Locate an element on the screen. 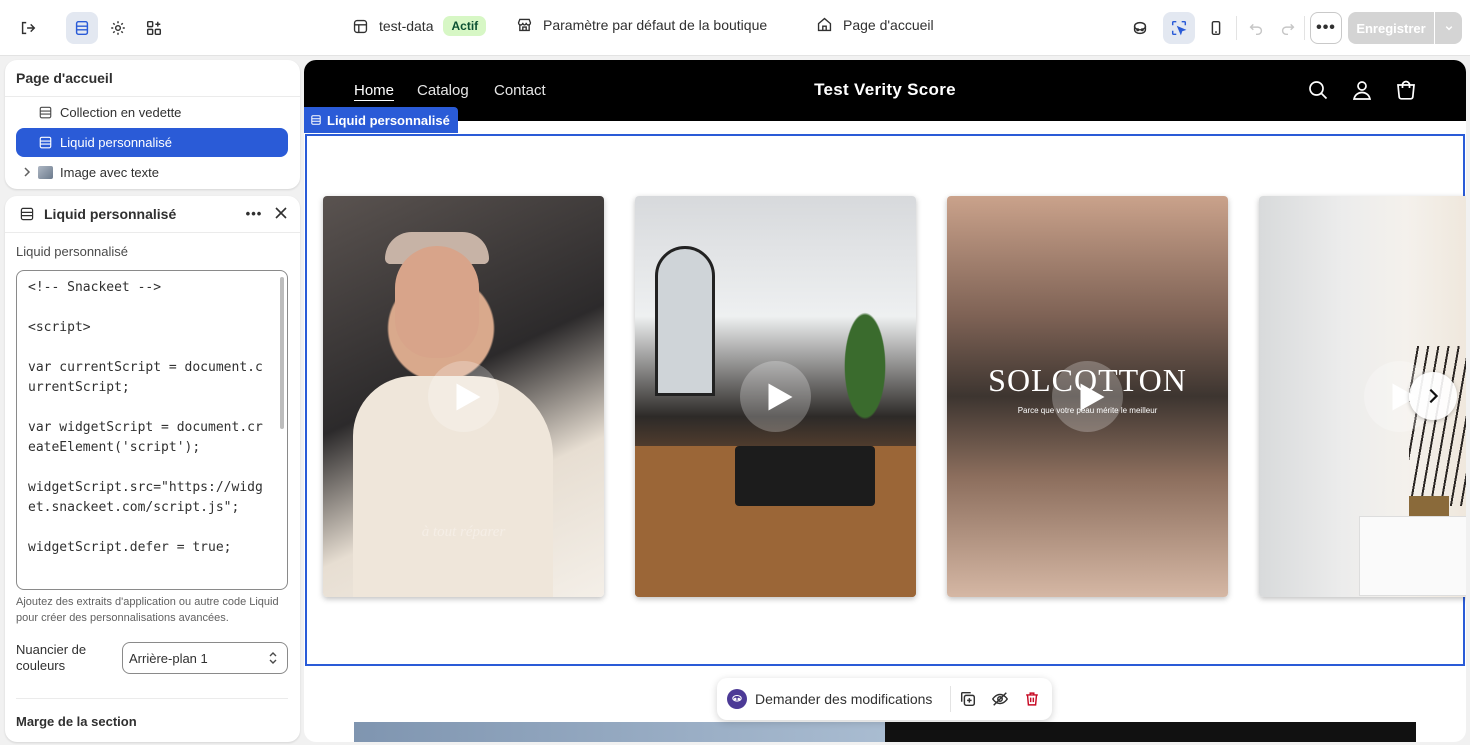 The width and height of the screenshot is (1470, 745). store-name: test-data is located at coordinates (406, 26).